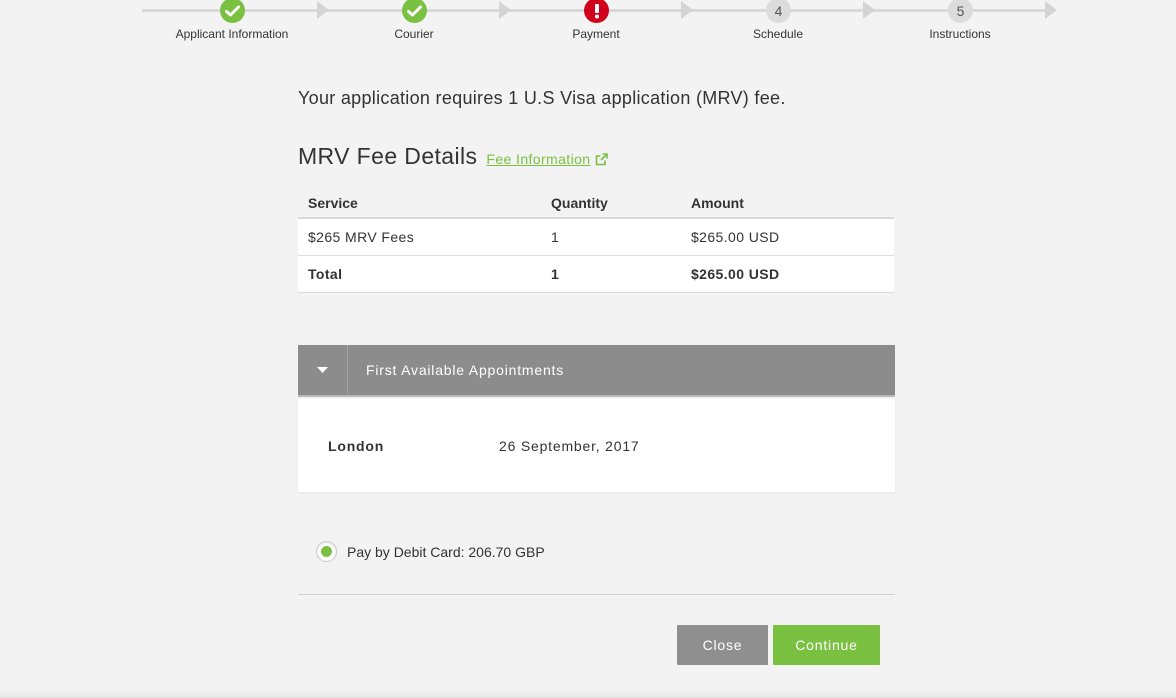 The width and height of the screenshot is (1176, 698). I want to click on step-applicant-check-icon, so click(232, 11).